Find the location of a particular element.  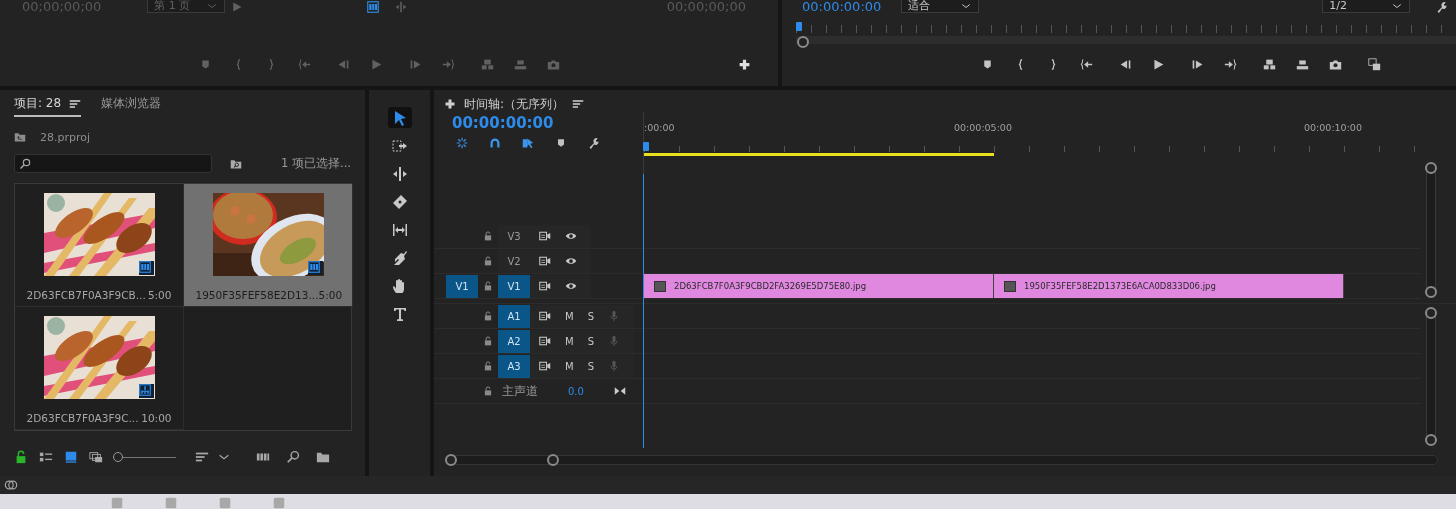

project-file-name: 28.prproj is located at coordinates (65, 137).